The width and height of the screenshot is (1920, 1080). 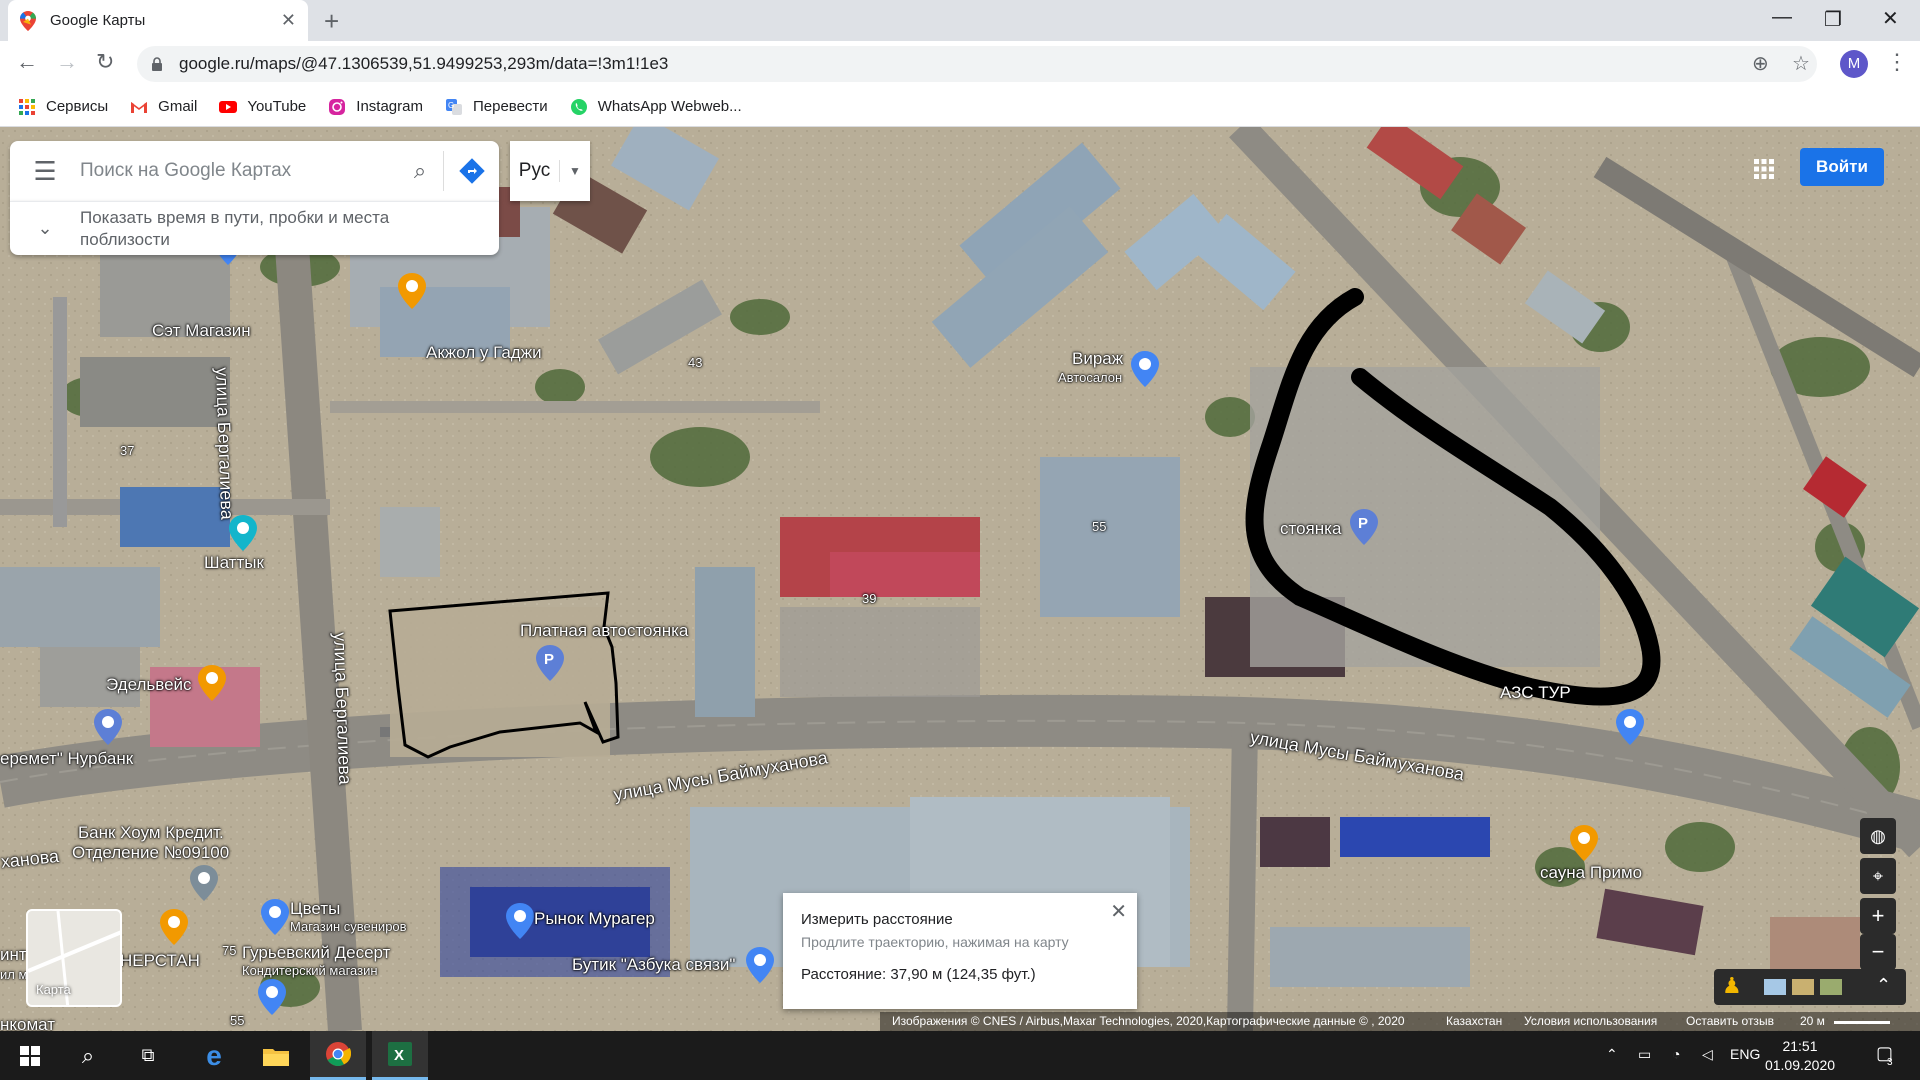 I want to click on chevron-up-icon: ⌃, so click(x=1612, y=1054).